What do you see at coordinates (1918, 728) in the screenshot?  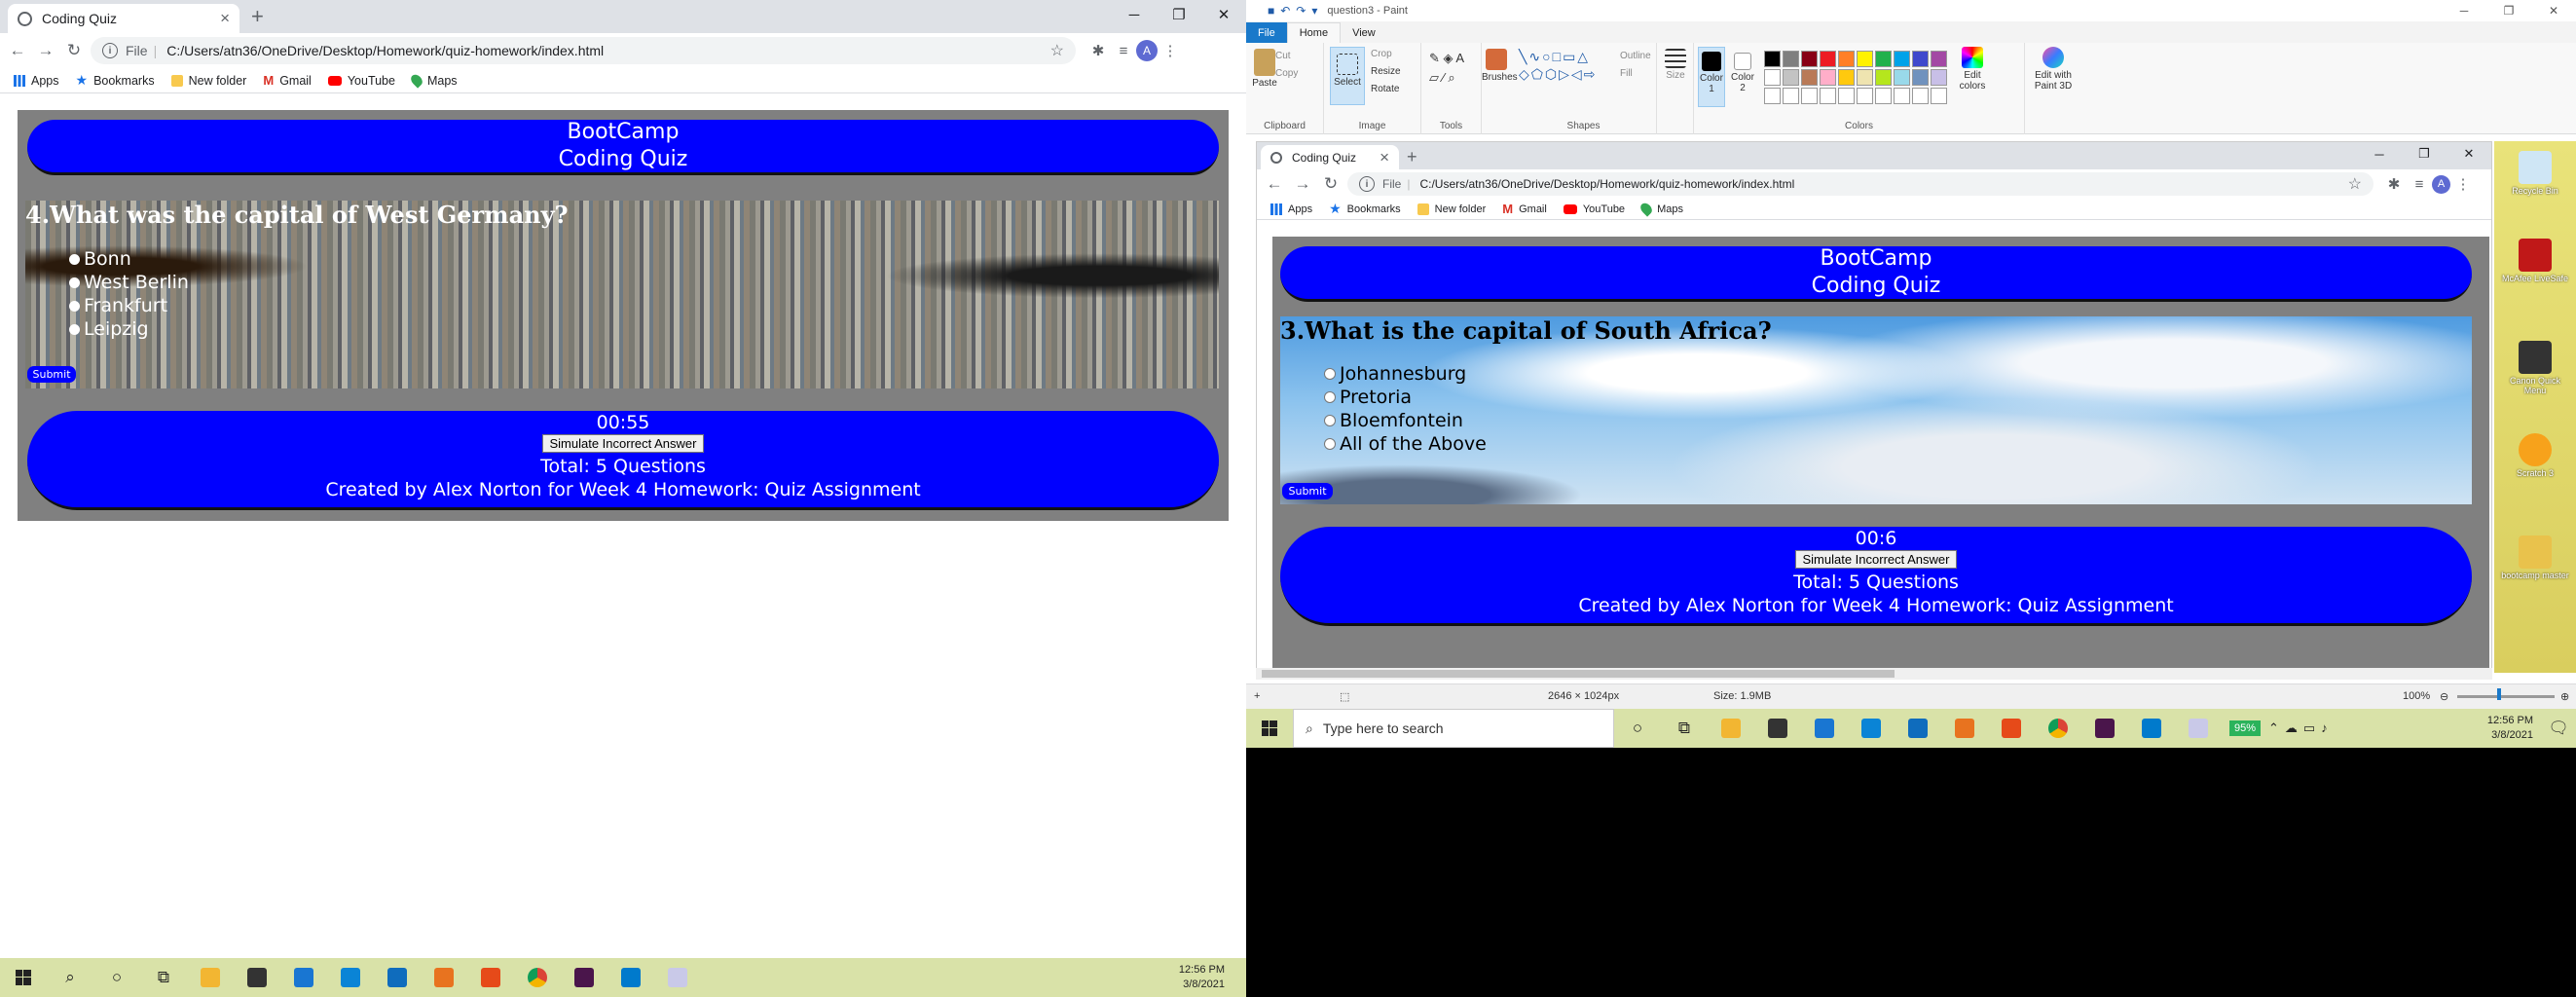 I see `outlook-icon` at bounding box center [1918, 728].